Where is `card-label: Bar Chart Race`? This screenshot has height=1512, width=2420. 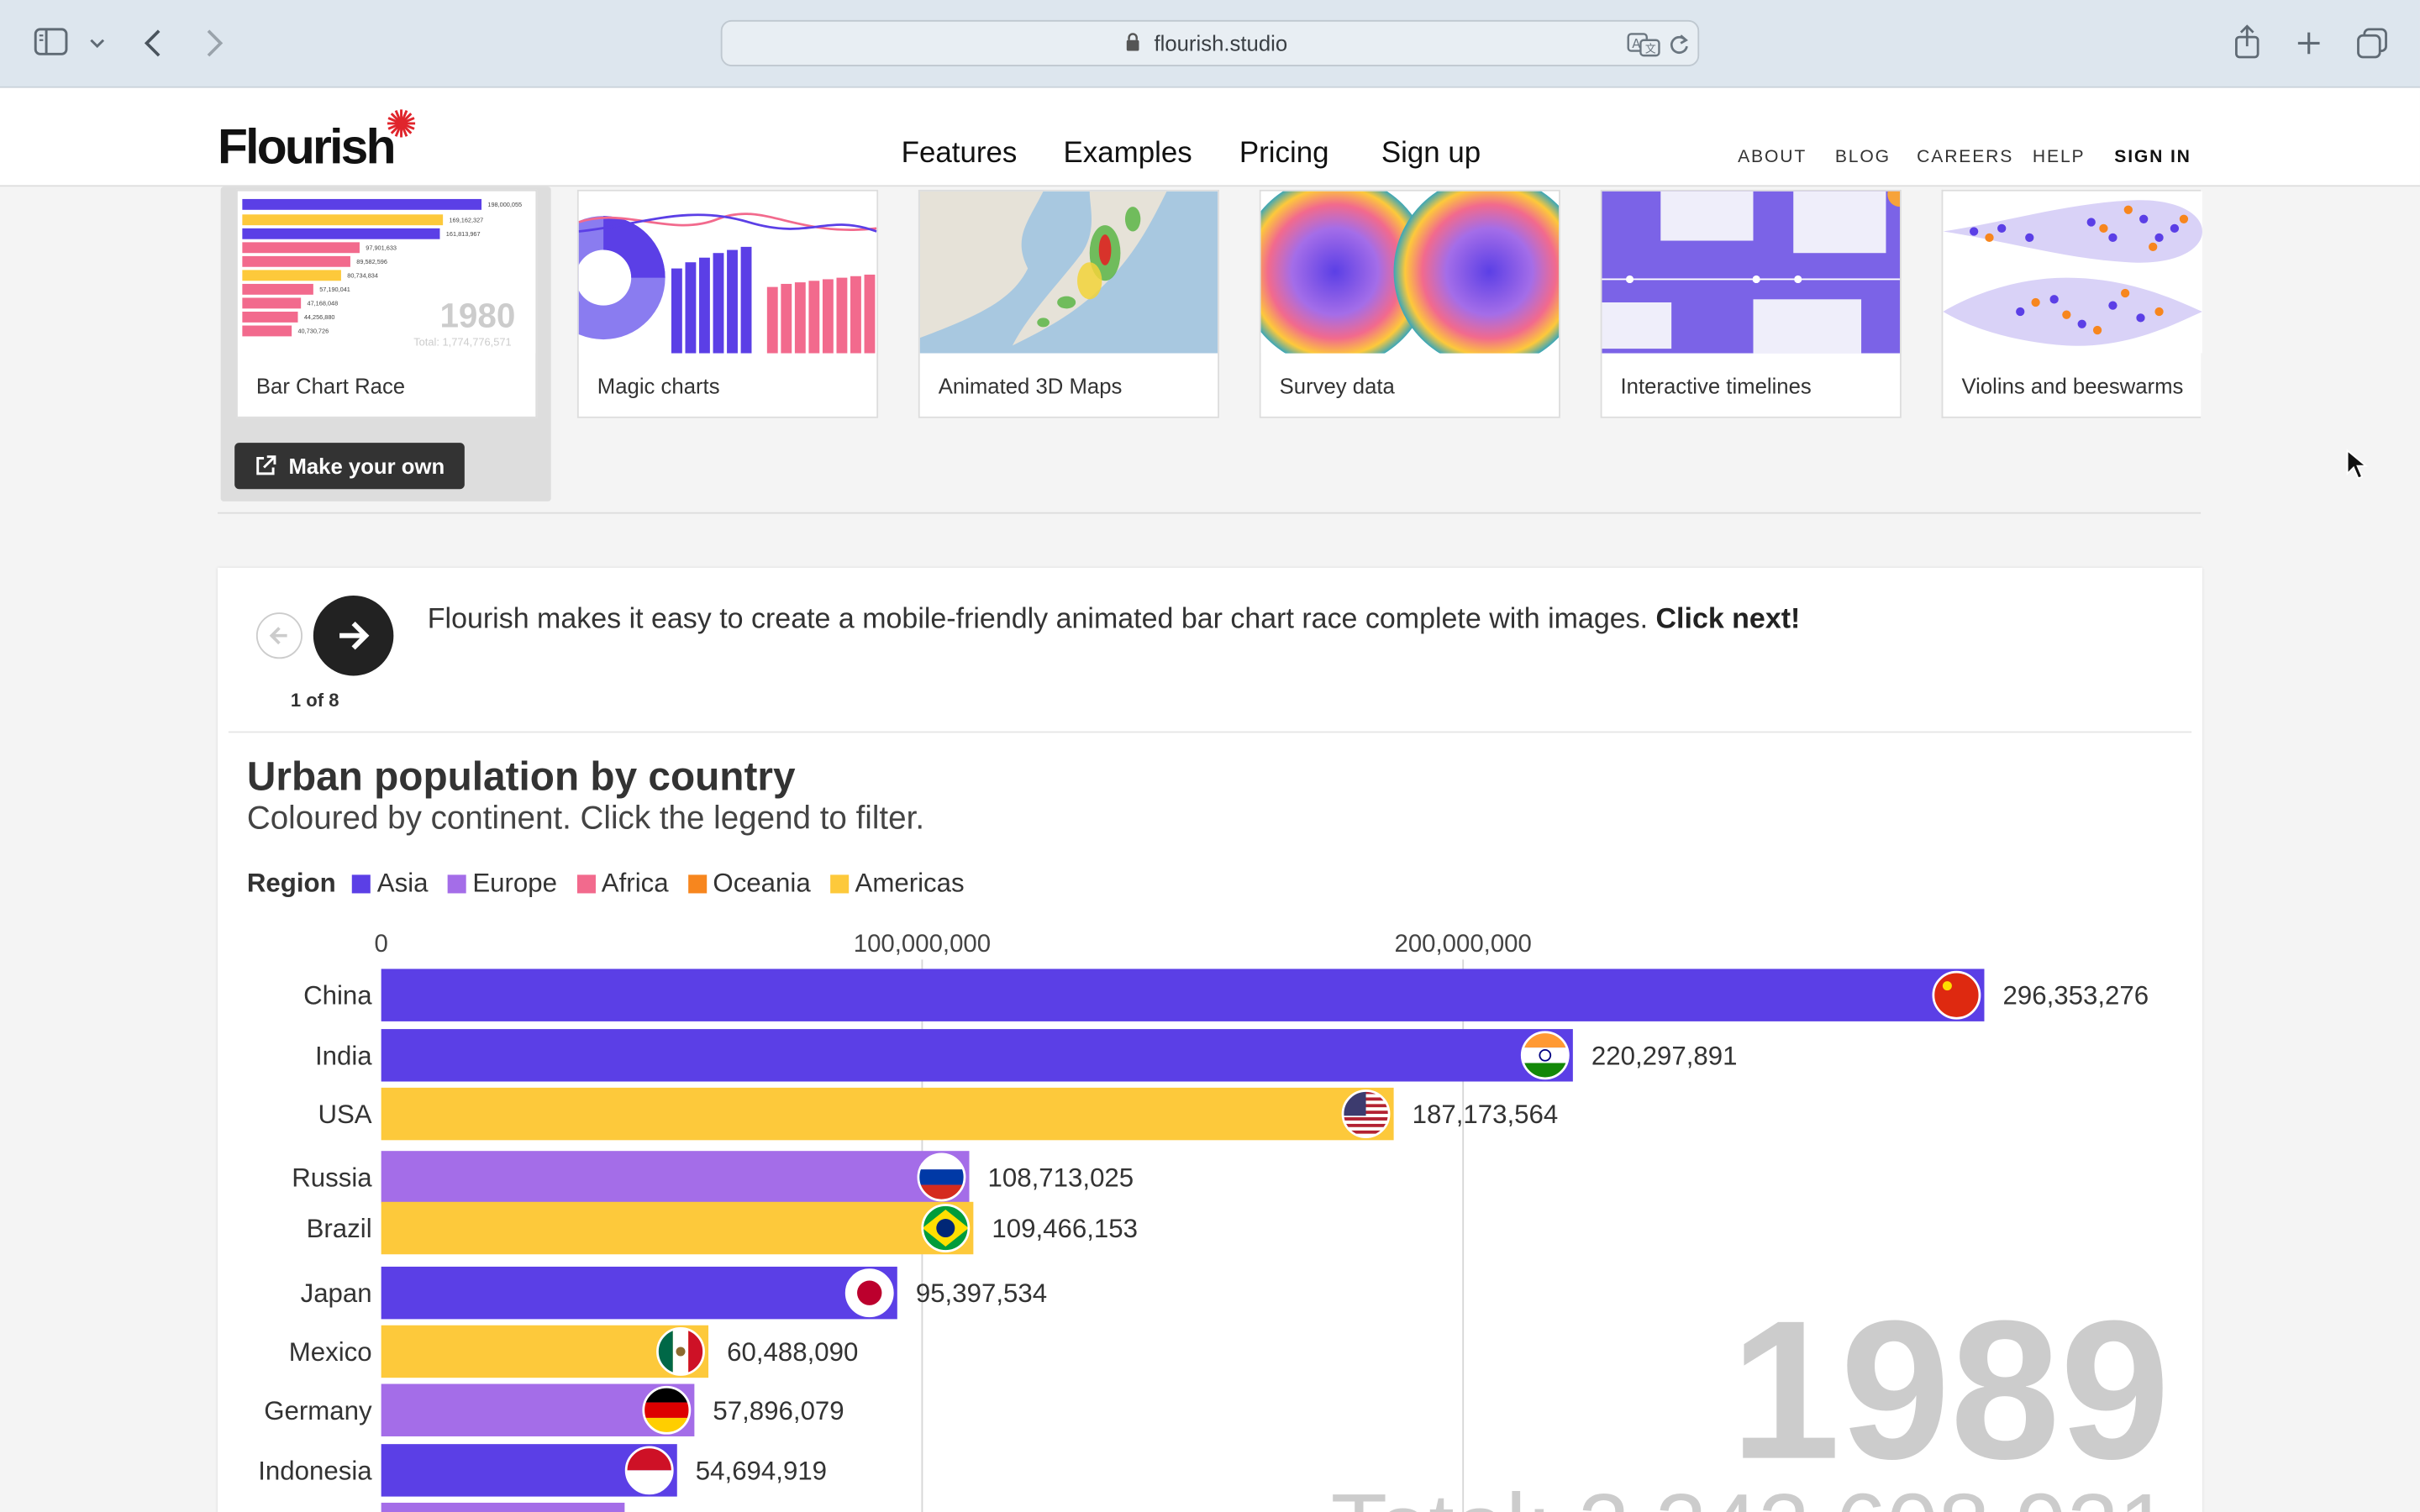
card-label: Bar Chart Race is located at coordinates (330, 385).